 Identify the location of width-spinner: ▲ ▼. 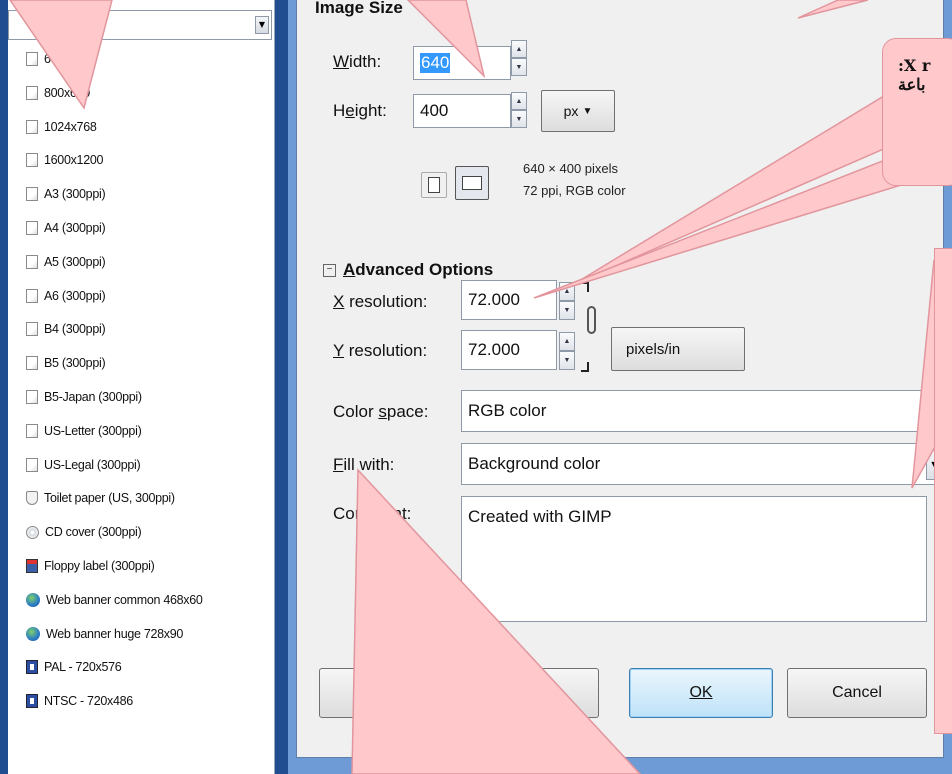
(519, 58).